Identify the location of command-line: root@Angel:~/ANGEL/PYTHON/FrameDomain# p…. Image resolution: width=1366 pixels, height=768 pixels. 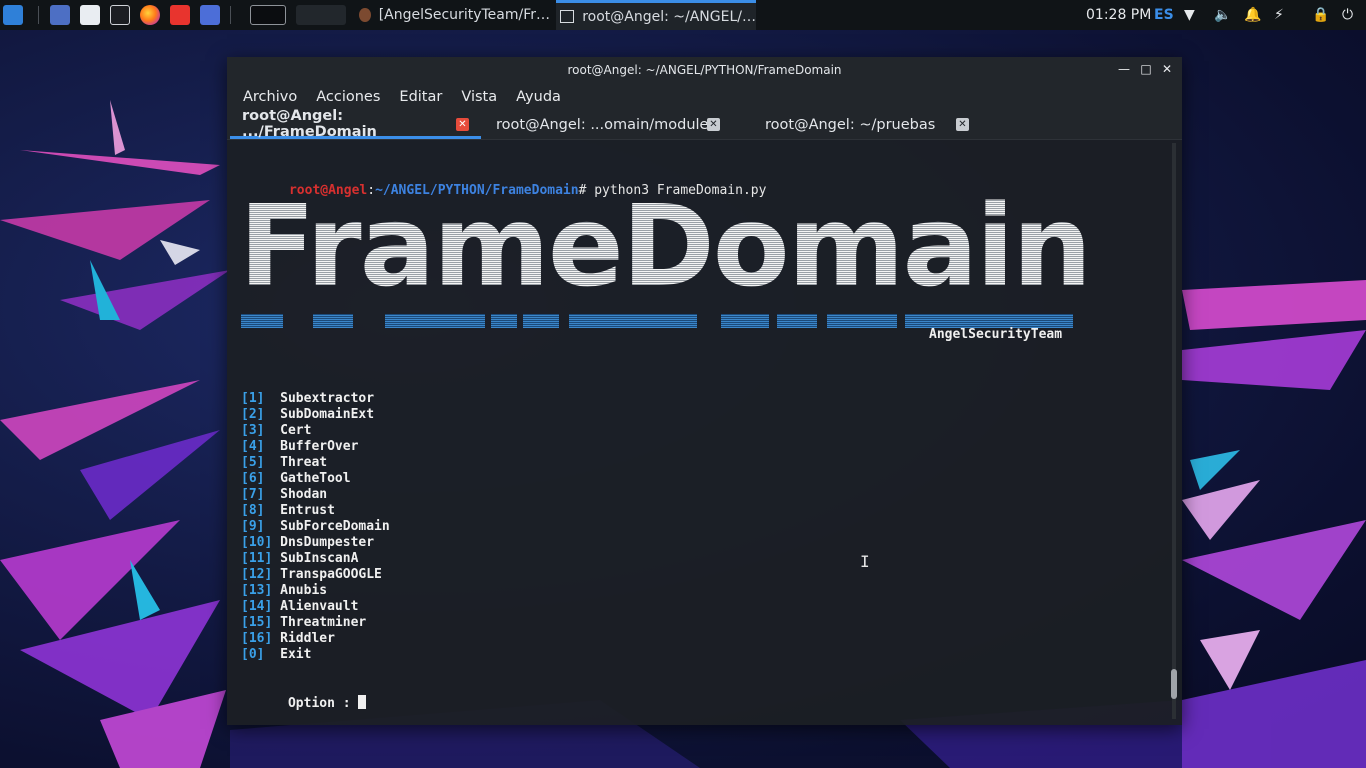
(504, 182).